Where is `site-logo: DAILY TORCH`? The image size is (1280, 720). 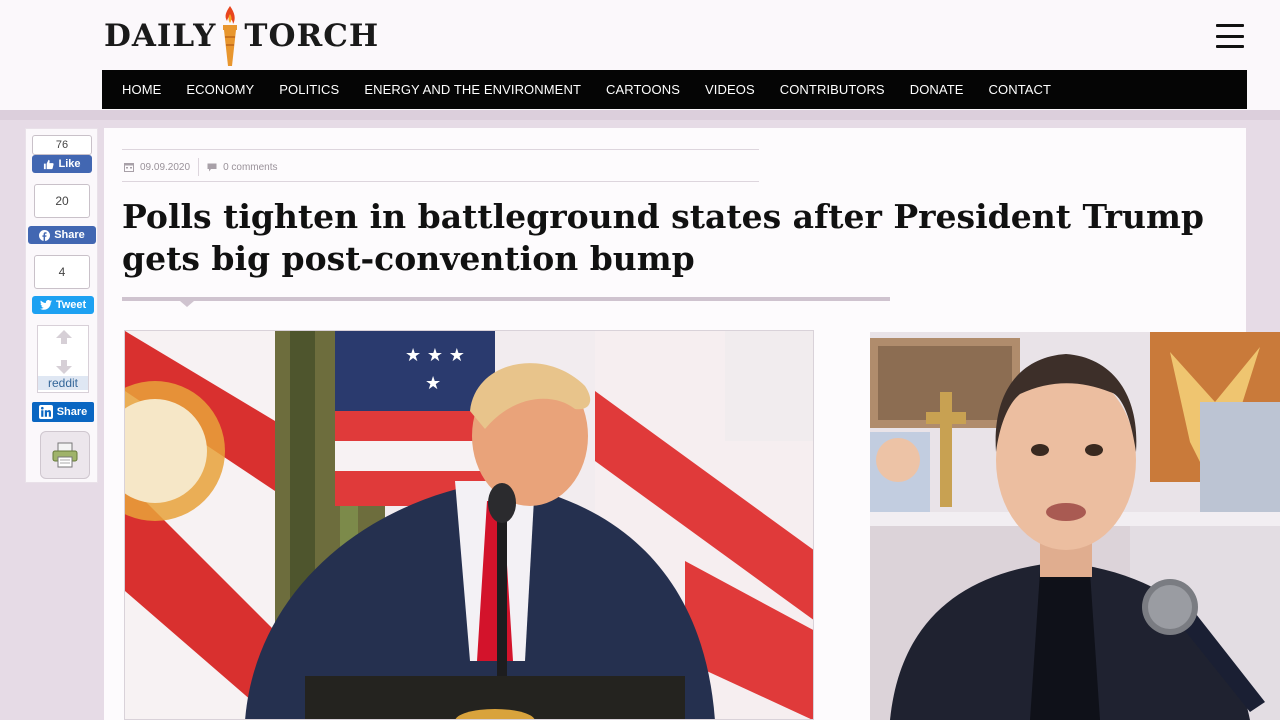 site-logo: DAILY TORCH is located at coordinates (241, 36).